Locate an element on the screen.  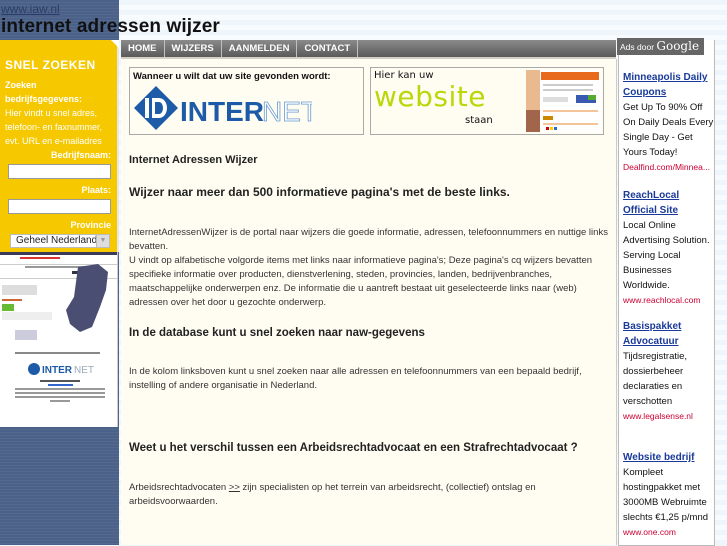
ad-url: www.reachlocal.com is located at coordinates (669, 300).